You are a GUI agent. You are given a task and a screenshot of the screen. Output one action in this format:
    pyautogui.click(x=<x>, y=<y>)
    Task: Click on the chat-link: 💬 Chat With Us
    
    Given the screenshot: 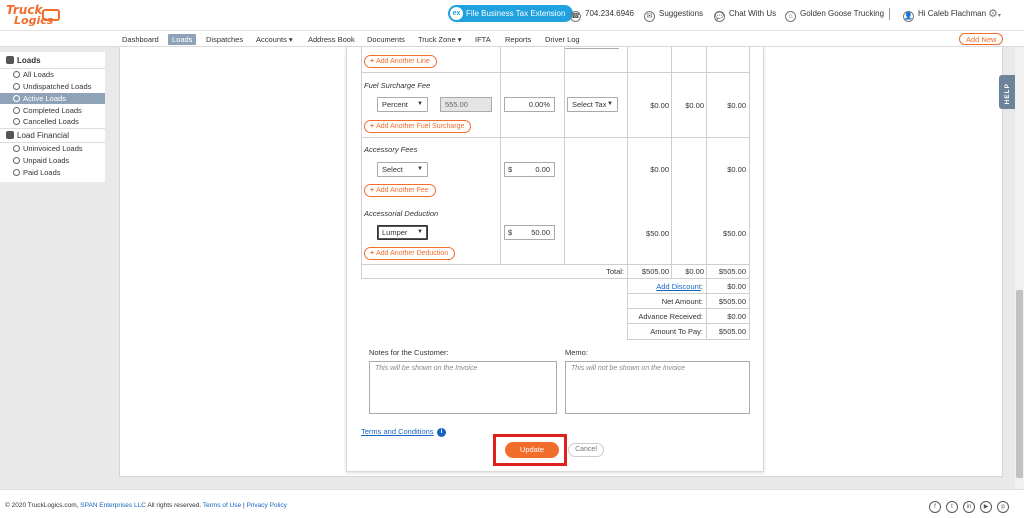 What is the action you would take?
    pyautogui.click(x=745, y=15)
    